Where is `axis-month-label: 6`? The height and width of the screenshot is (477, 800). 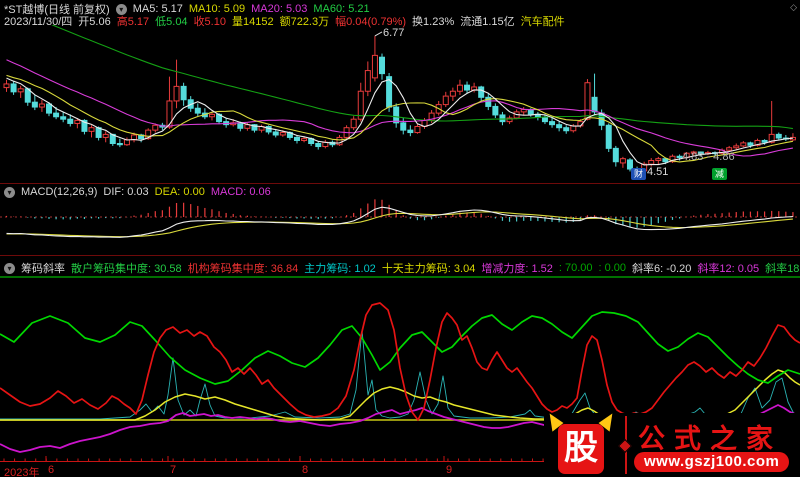
axis-month-label: 6 is located at coordinates (51, 470).